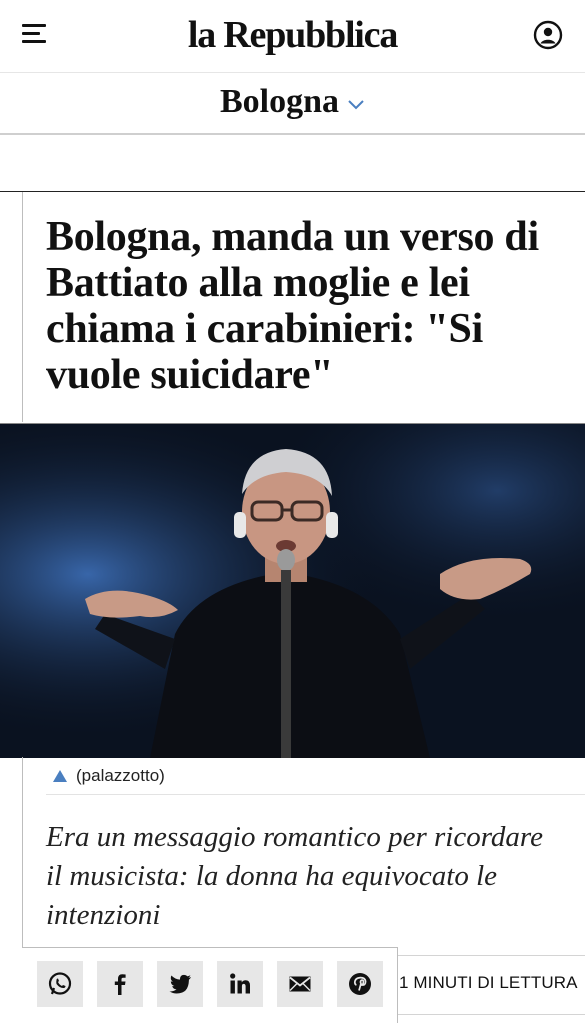  What do you see at coordinates (488, 982) in the screenshot?
I see `reading-time: 1 MINUTI DI LETTURA` at bounding box center [488, 982].